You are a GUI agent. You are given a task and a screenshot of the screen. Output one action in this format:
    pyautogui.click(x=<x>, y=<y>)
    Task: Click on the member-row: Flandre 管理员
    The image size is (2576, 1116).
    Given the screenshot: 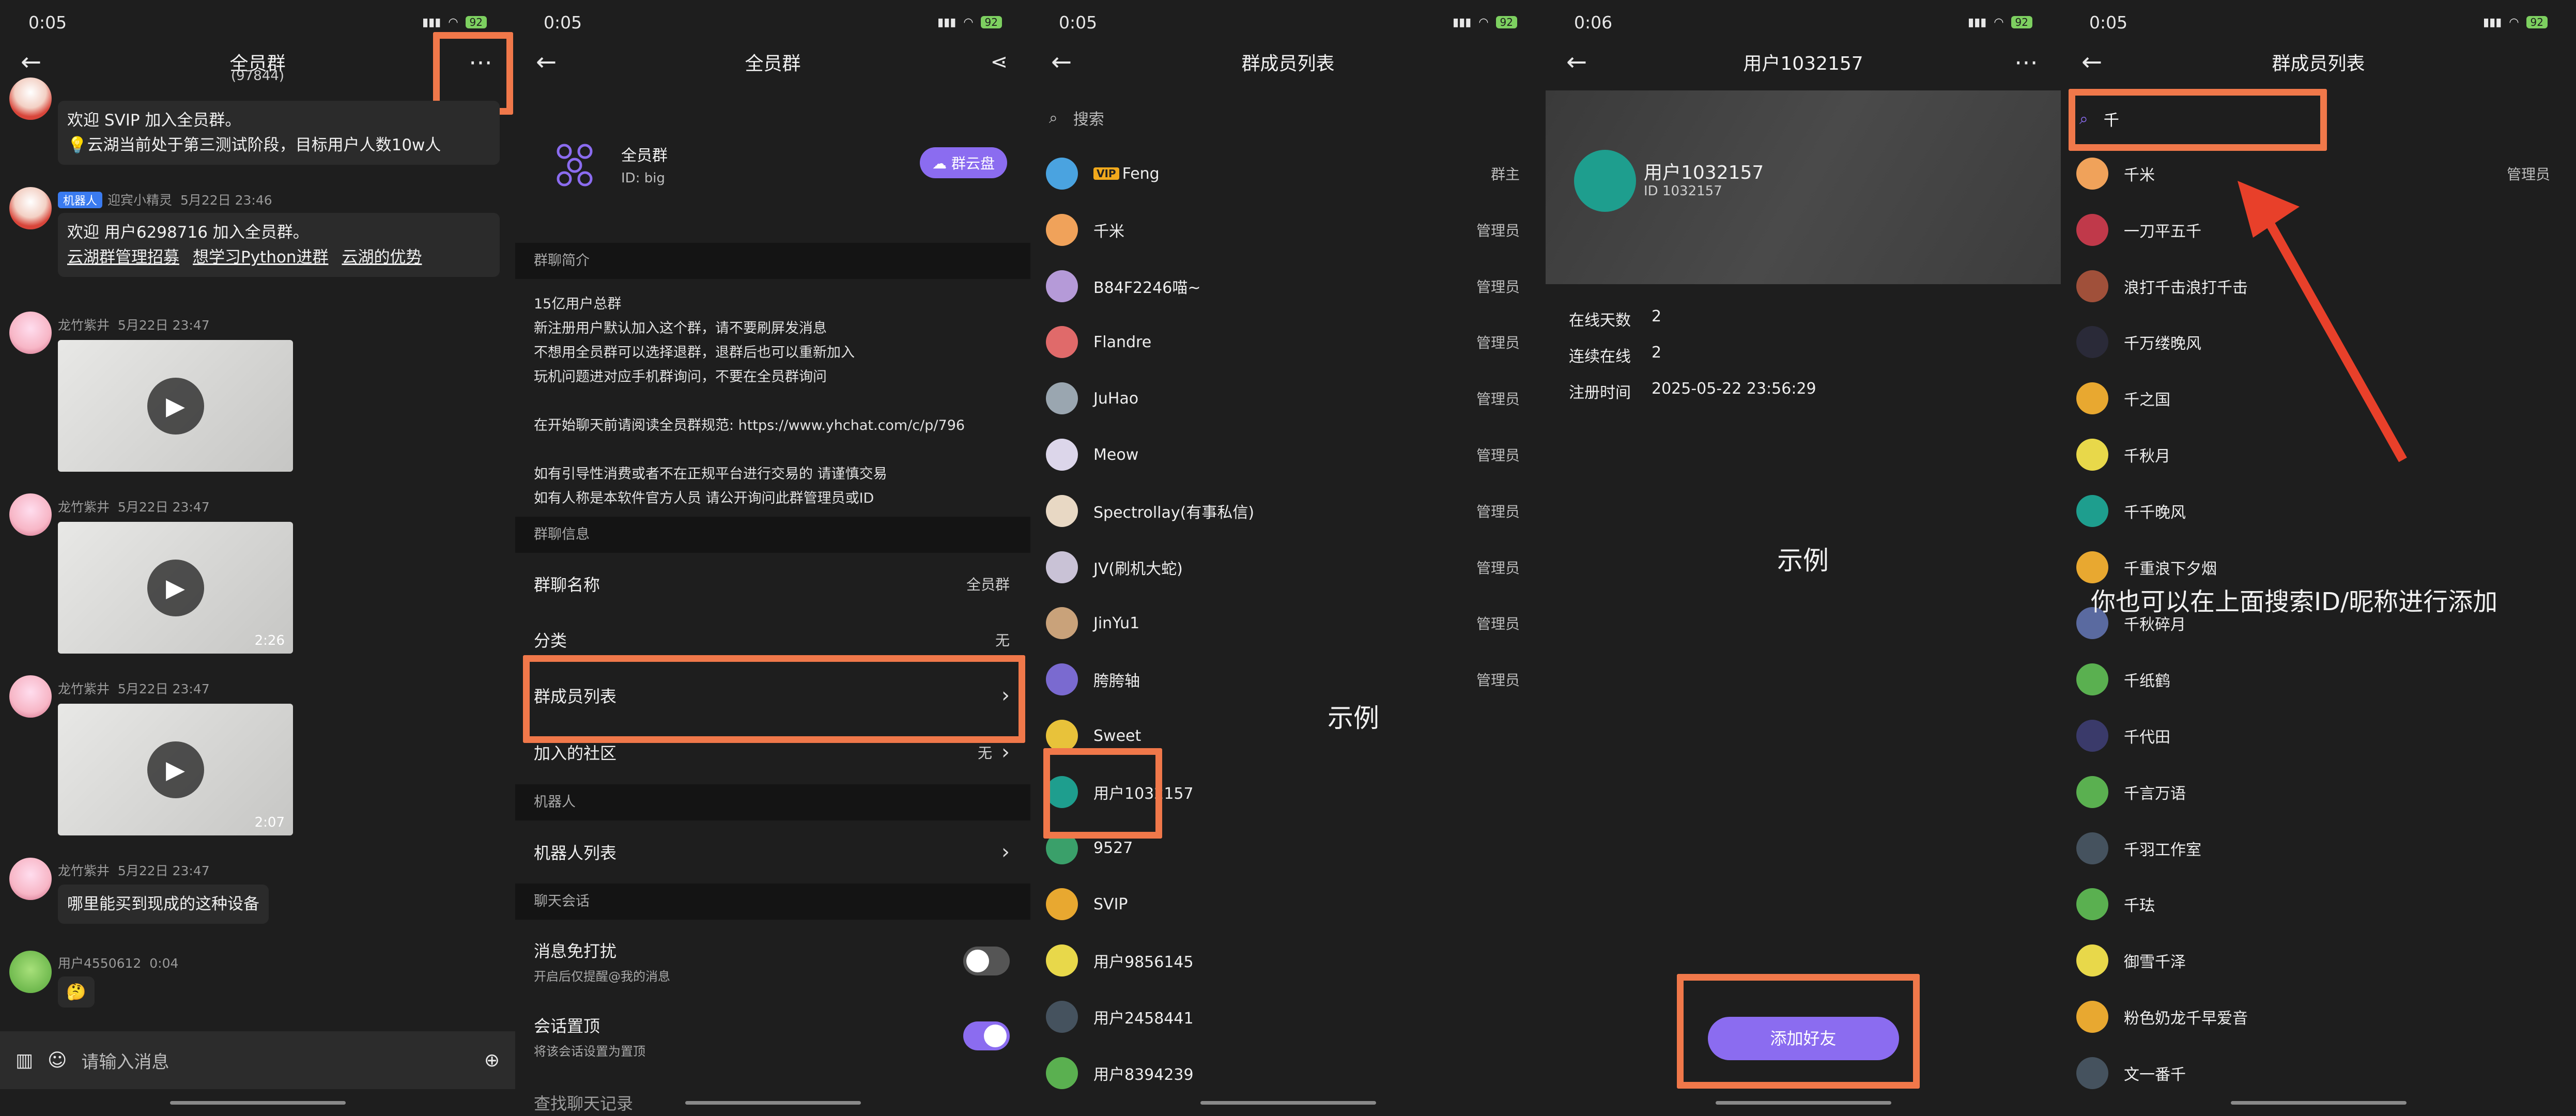 What is the action you would take?
    pyautogui.click(x=1288, y=342)
    